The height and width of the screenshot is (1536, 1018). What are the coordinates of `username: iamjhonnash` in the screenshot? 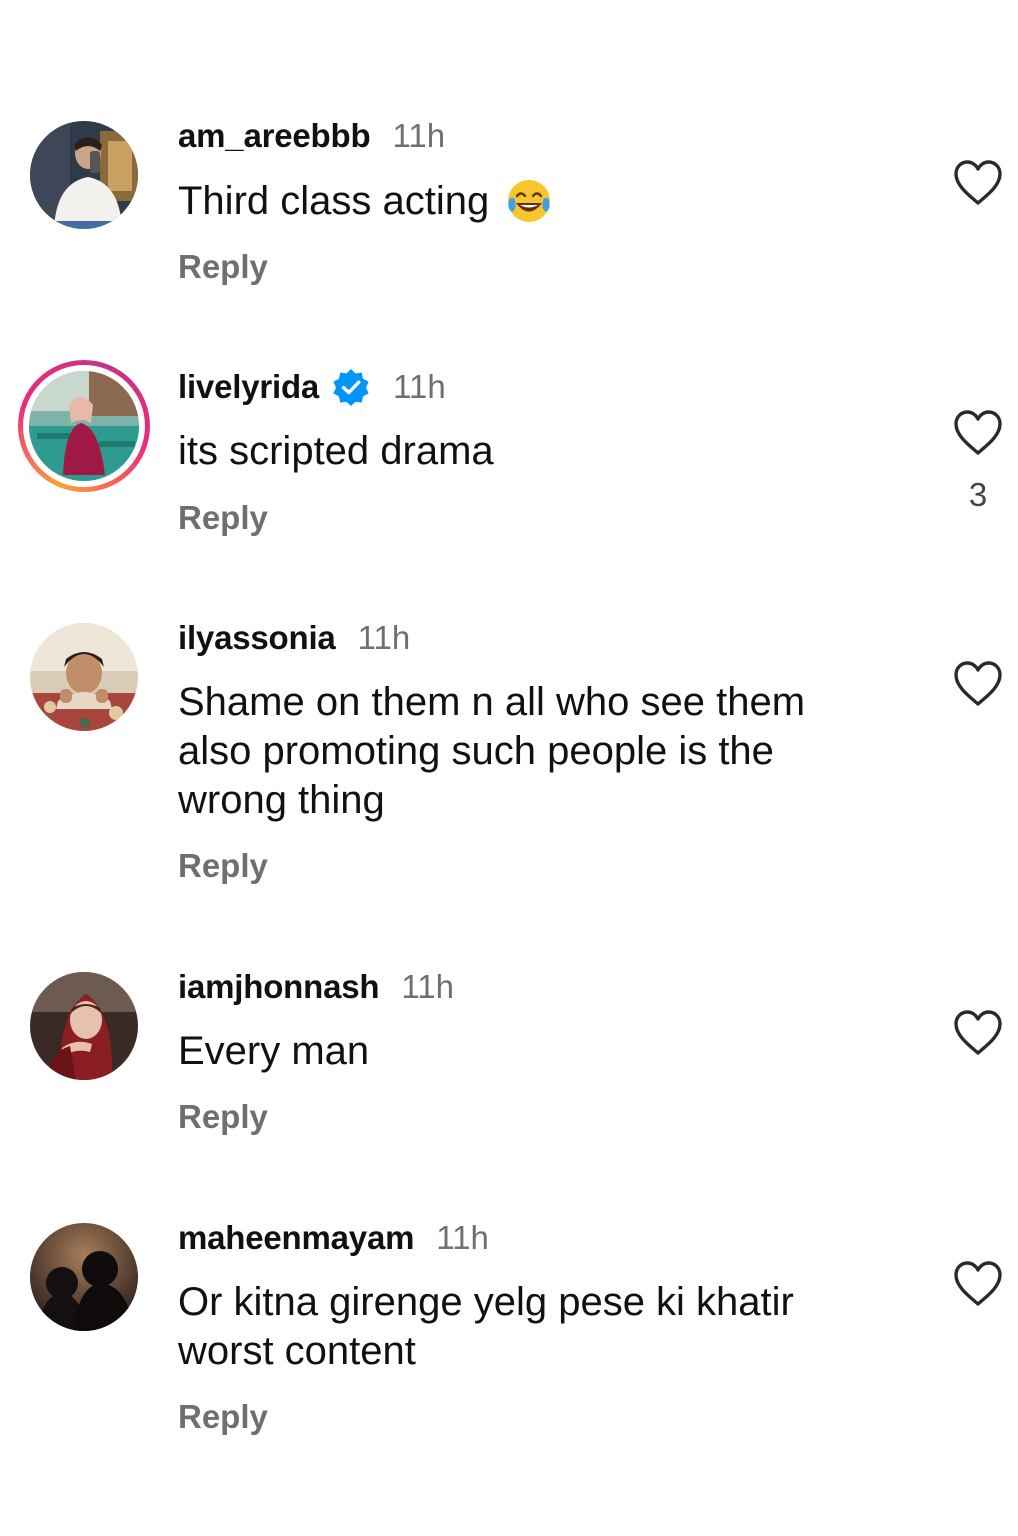 It's located at (279, 987).